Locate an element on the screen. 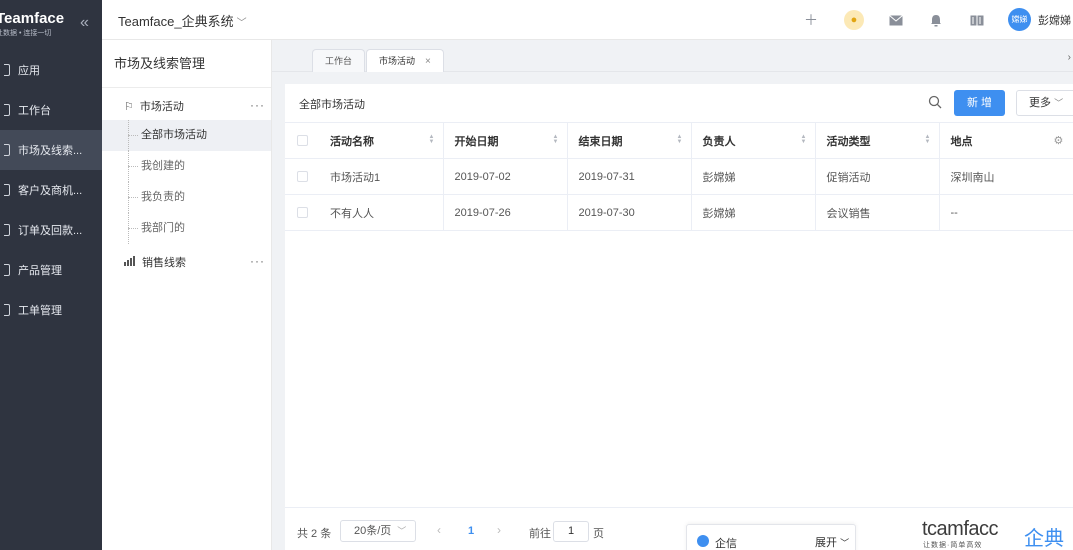 This screenshot has height=550, width=1073. select-all-checkbox-cell is located at coordinates (302, 140).